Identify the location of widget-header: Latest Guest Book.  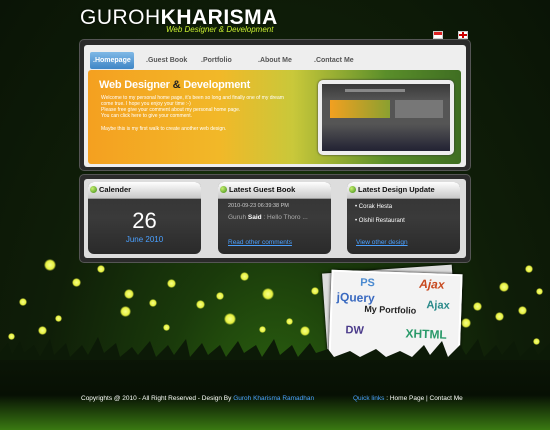
(274, 190).